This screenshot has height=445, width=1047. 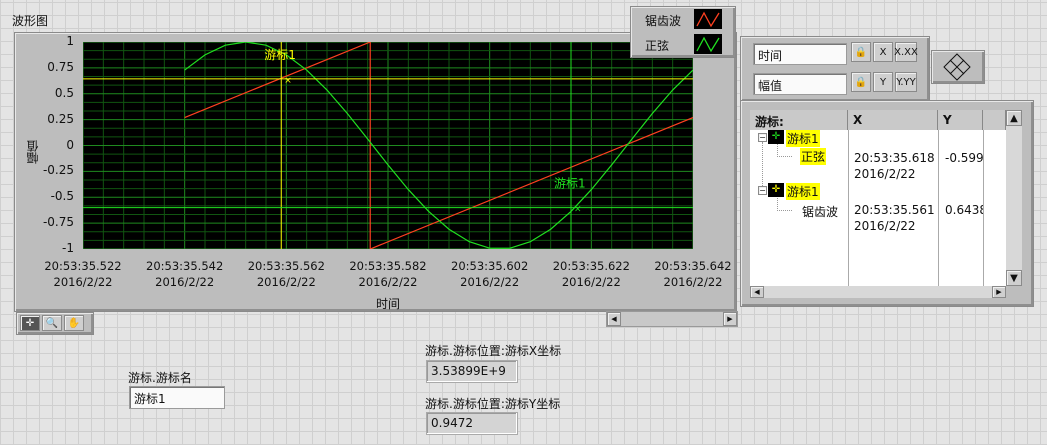 I want to click on cursor-name-field: 游标1, so click(x=177, y=397).